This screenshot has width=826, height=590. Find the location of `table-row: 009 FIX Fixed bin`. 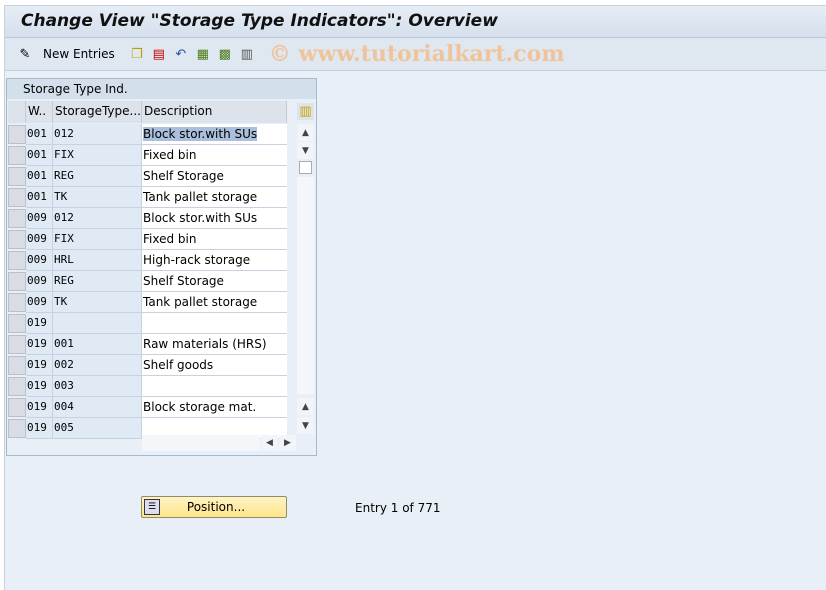

table-row: 009 FIX Fixed bin is located at coordinates (147, 239).